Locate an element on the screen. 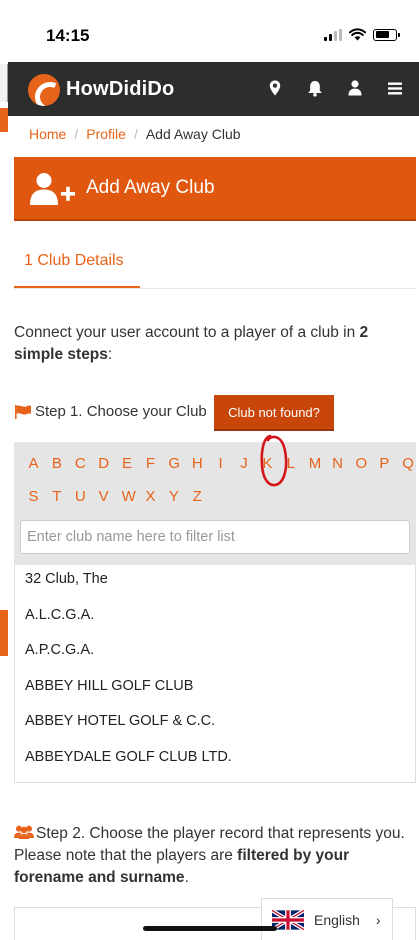 This screenshot has width=419, height=940. club-list-item: ABBEY HILL GOLF CLUB is located at coordinates (215, 690).